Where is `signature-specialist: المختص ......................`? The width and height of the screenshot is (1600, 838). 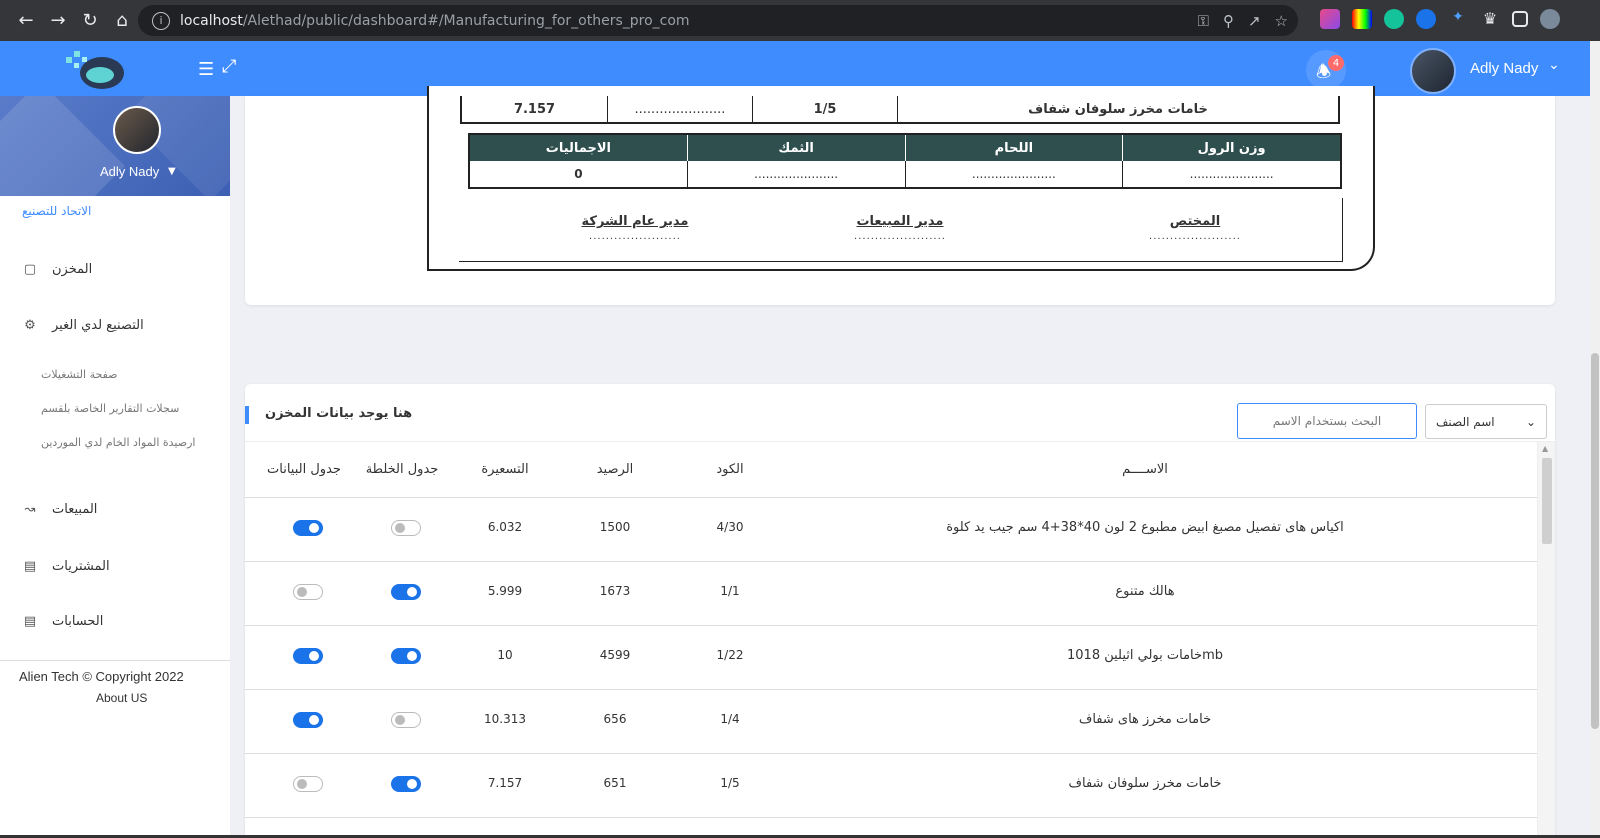 signature-specialist: المختص ...................... is located at coordinates (1195, 228).